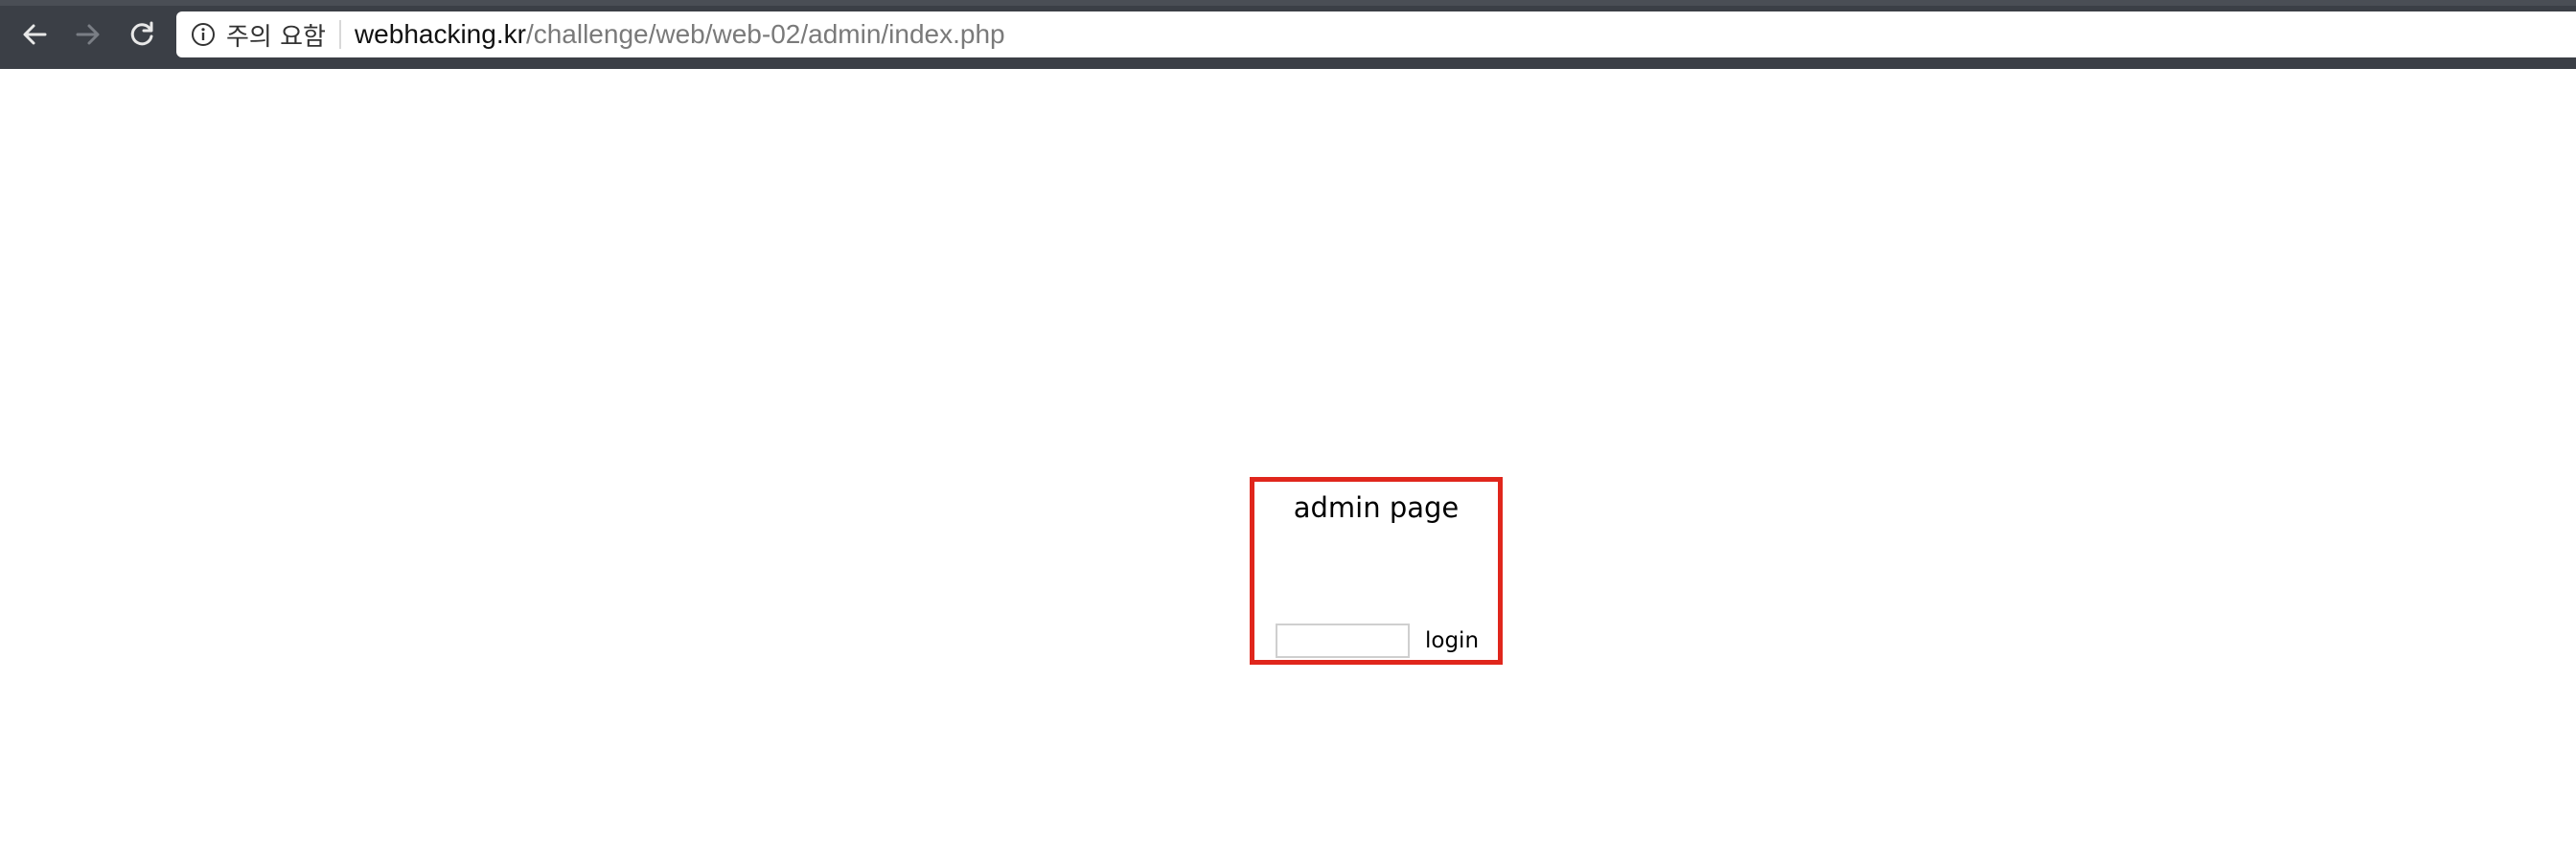 The height and width of the screenshot is (862, 2576). Describe the element at coordinates (203, 34) in the screenshot. I see `info-circle-icon` at that location.